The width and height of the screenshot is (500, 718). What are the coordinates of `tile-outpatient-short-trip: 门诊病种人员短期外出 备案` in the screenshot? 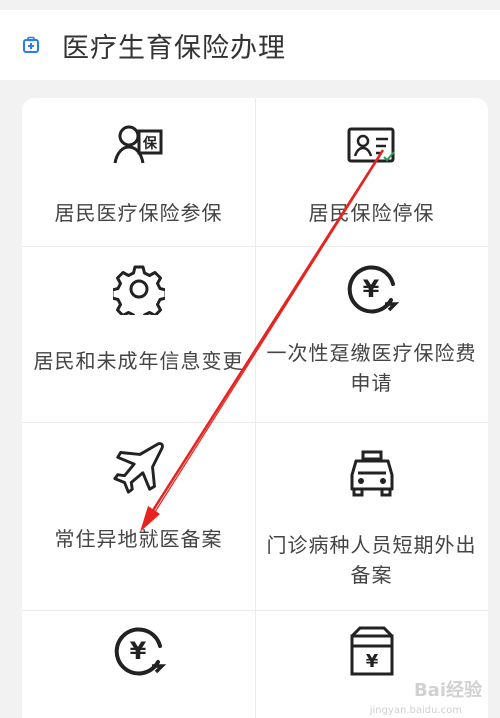 It's located at (371, 518).